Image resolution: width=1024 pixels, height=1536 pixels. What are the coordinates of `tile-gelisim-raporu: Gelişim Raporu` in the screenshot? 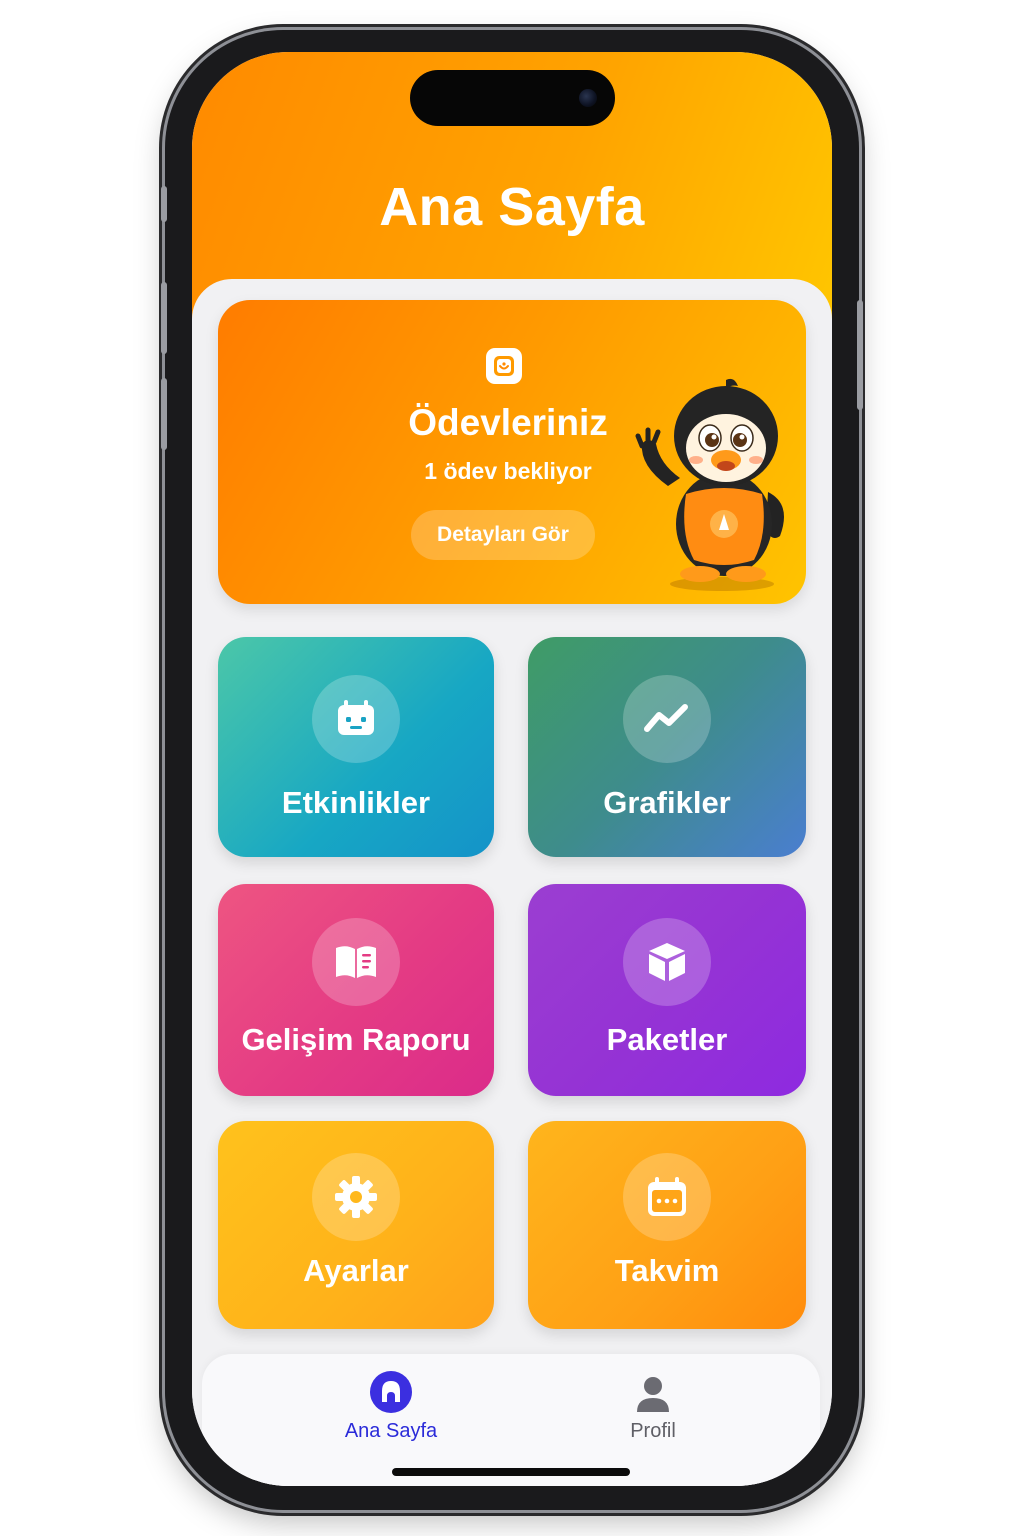 It's located at (356, 990).